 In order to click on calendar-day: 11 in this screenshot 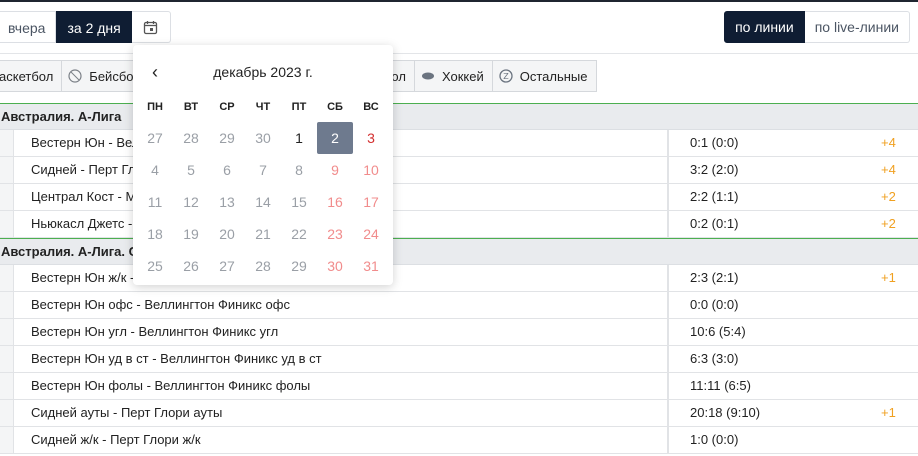, I will do `click(155, 202)`.